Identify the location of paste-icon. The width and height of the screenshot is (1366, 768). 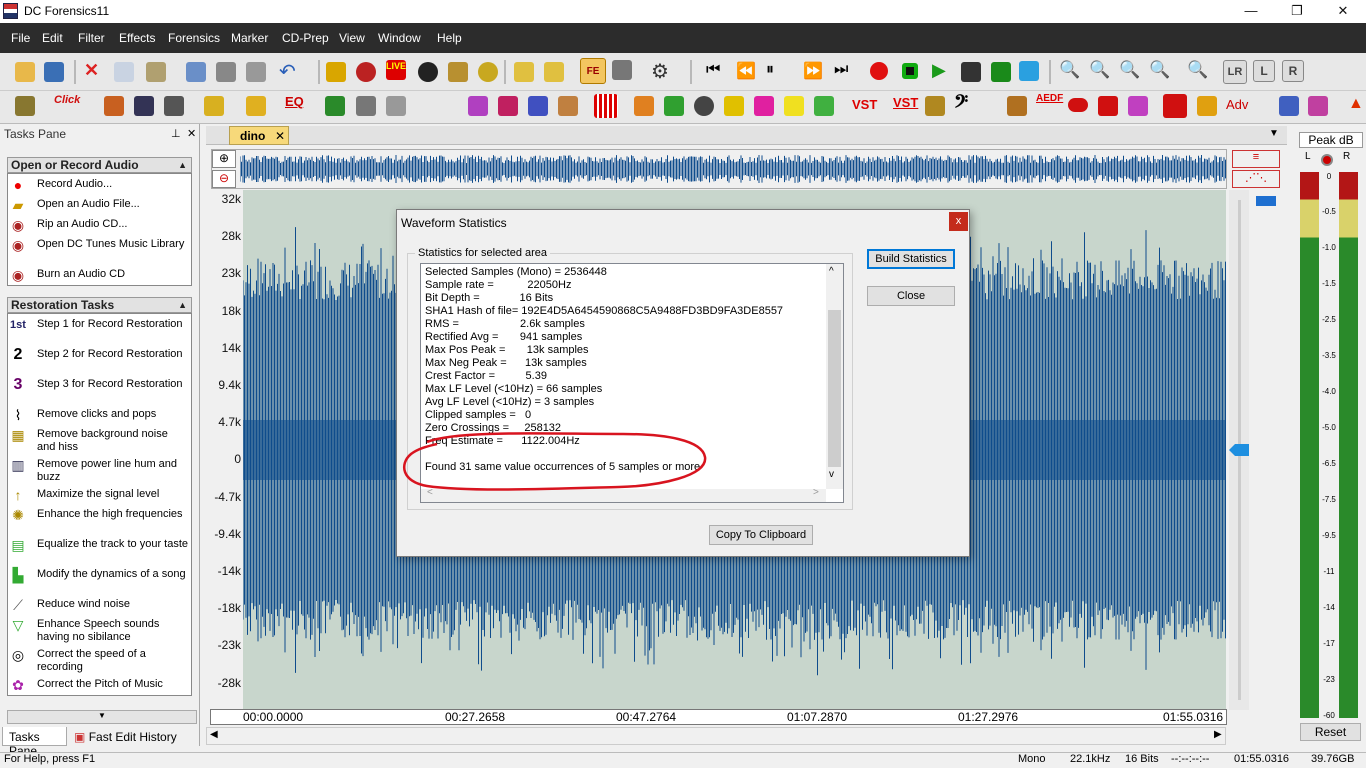
(156, 72).